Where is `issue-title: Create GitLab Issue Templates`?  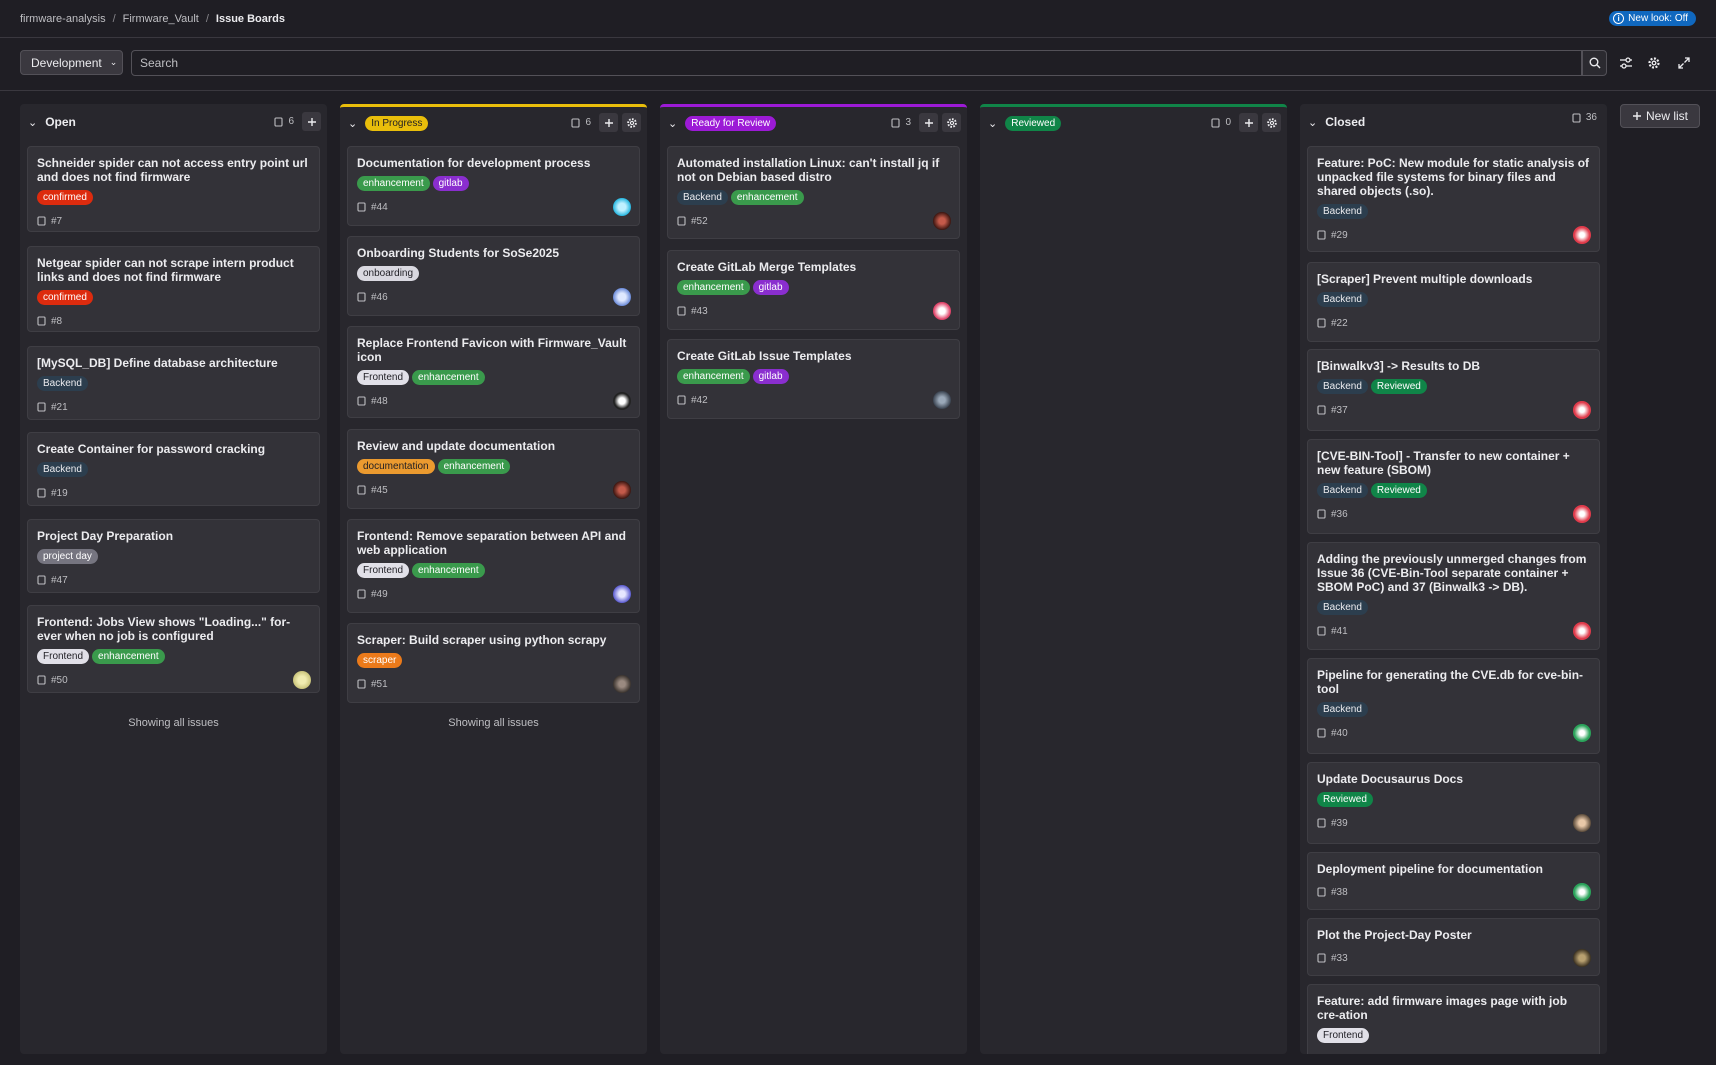 issue-title: Create GitLab Issue Templates is located at coordinates (813, 356).